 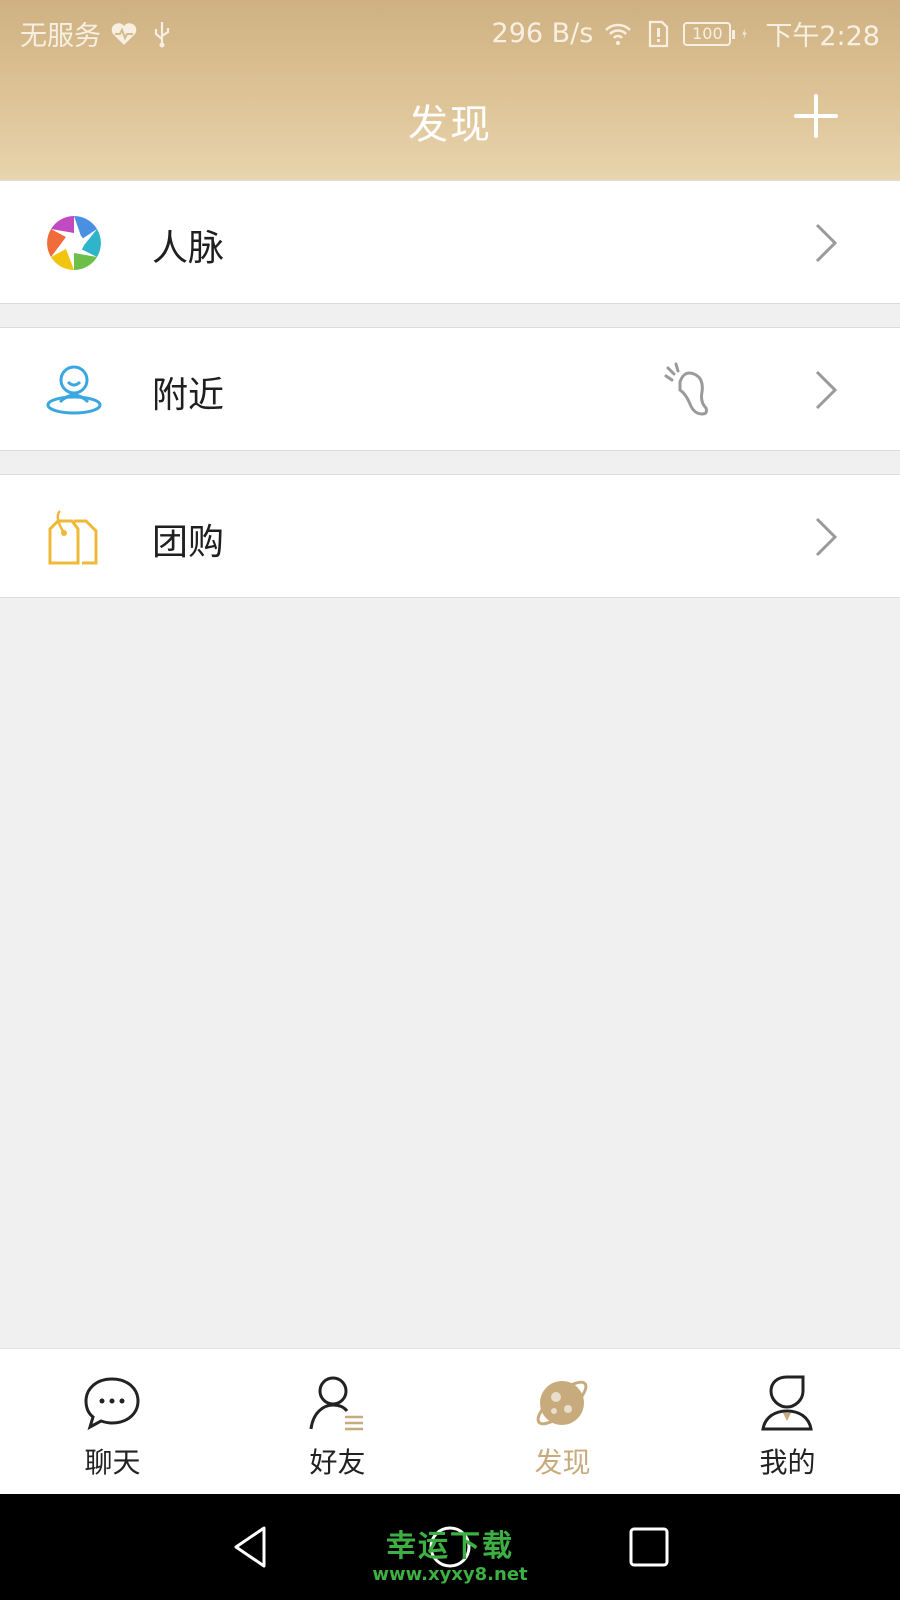 What do you see at coordinates (816, 116) in the screenshot?
I see `plus-icon` at bounding box center [816, 116].